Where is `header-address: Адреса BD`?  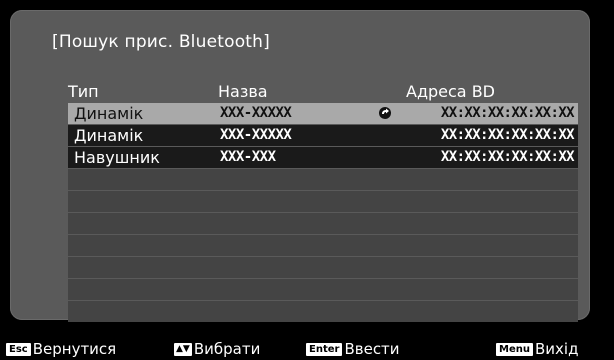 header-address: Адреса BD is located at coordinates (450, 91).